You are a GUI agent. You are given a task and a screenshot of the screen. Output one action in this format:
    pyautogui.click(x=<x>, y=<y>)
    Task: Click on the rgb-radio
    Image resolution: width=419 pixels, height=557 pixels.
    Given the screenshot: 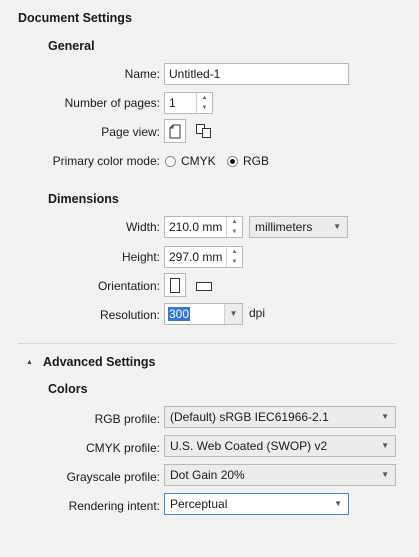 What is the action you would take?
    pyautogui.click(x=232, y=161)
    